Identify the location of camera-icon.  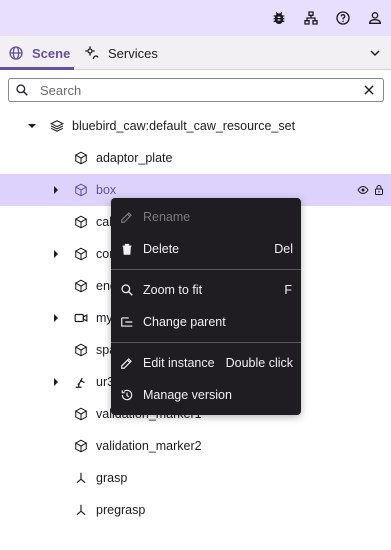
(81, 318).